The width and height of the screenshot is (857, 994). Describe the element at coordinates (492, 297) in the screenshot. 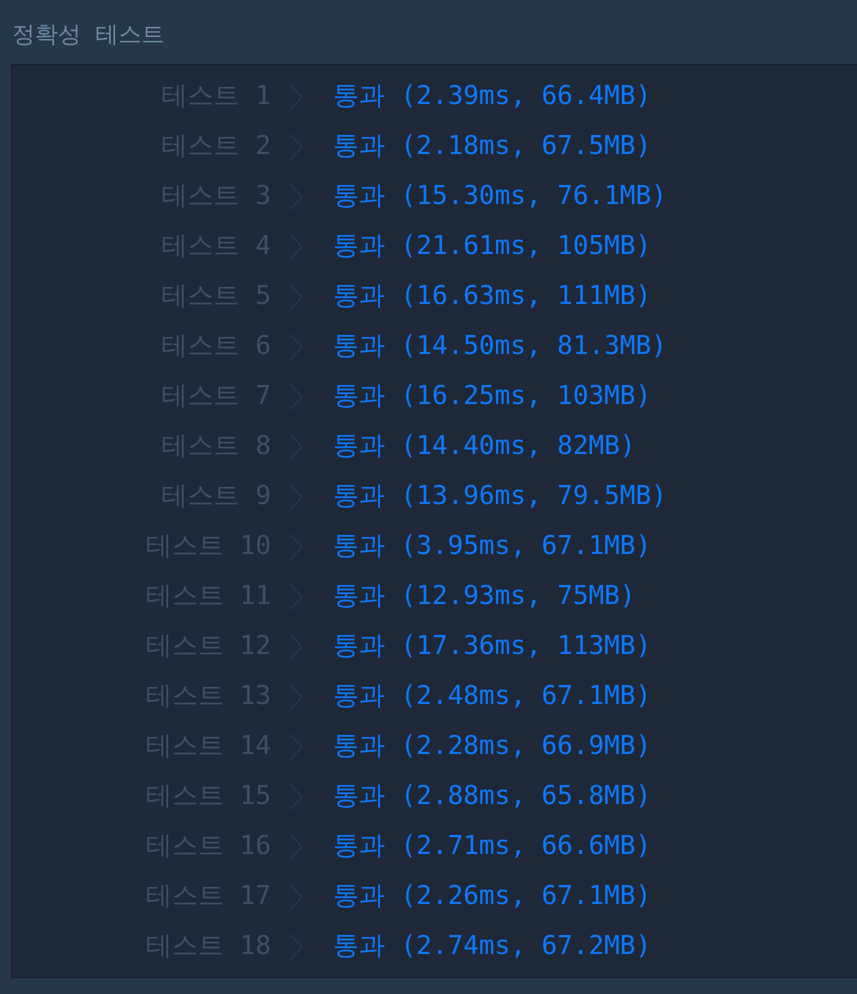

I see `test-result: 통과 (16.63ms, 111MB)` at that location.